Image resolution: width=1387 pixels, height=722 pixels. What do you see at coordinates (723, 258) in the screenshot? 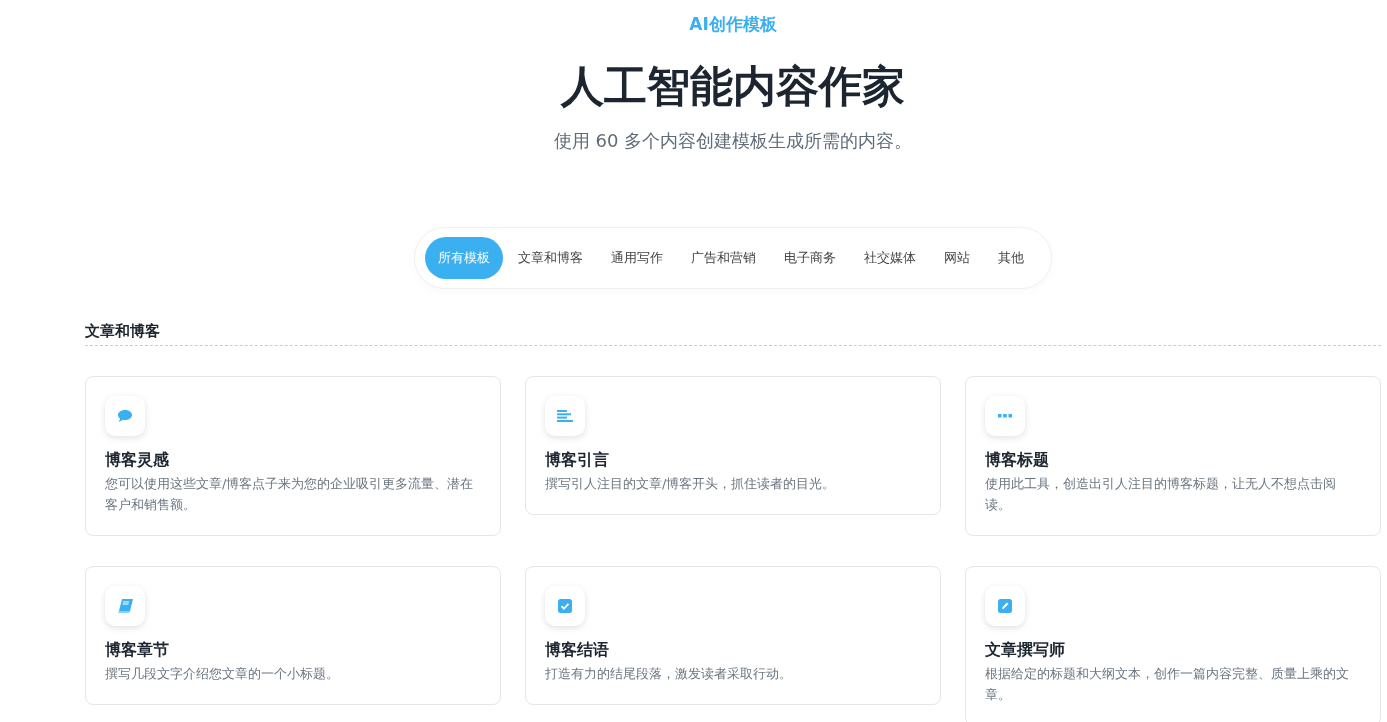
I see `category-tab: 广告和营销` at bounding box center [723, 258].